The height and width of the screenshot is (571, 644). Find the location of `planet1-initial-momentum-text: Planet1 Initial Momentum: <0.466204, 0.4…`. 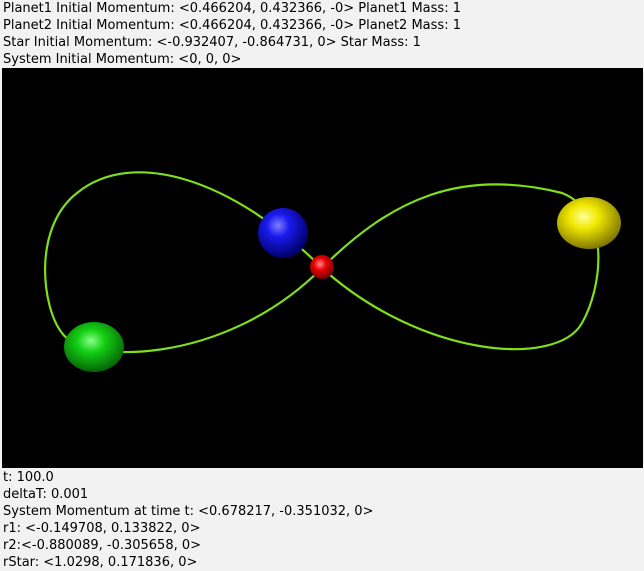

planet1-initial-momentum-text: Planet1 Initial Momentum: <0.466204, 0.4… is located at coordinates (232, 8).